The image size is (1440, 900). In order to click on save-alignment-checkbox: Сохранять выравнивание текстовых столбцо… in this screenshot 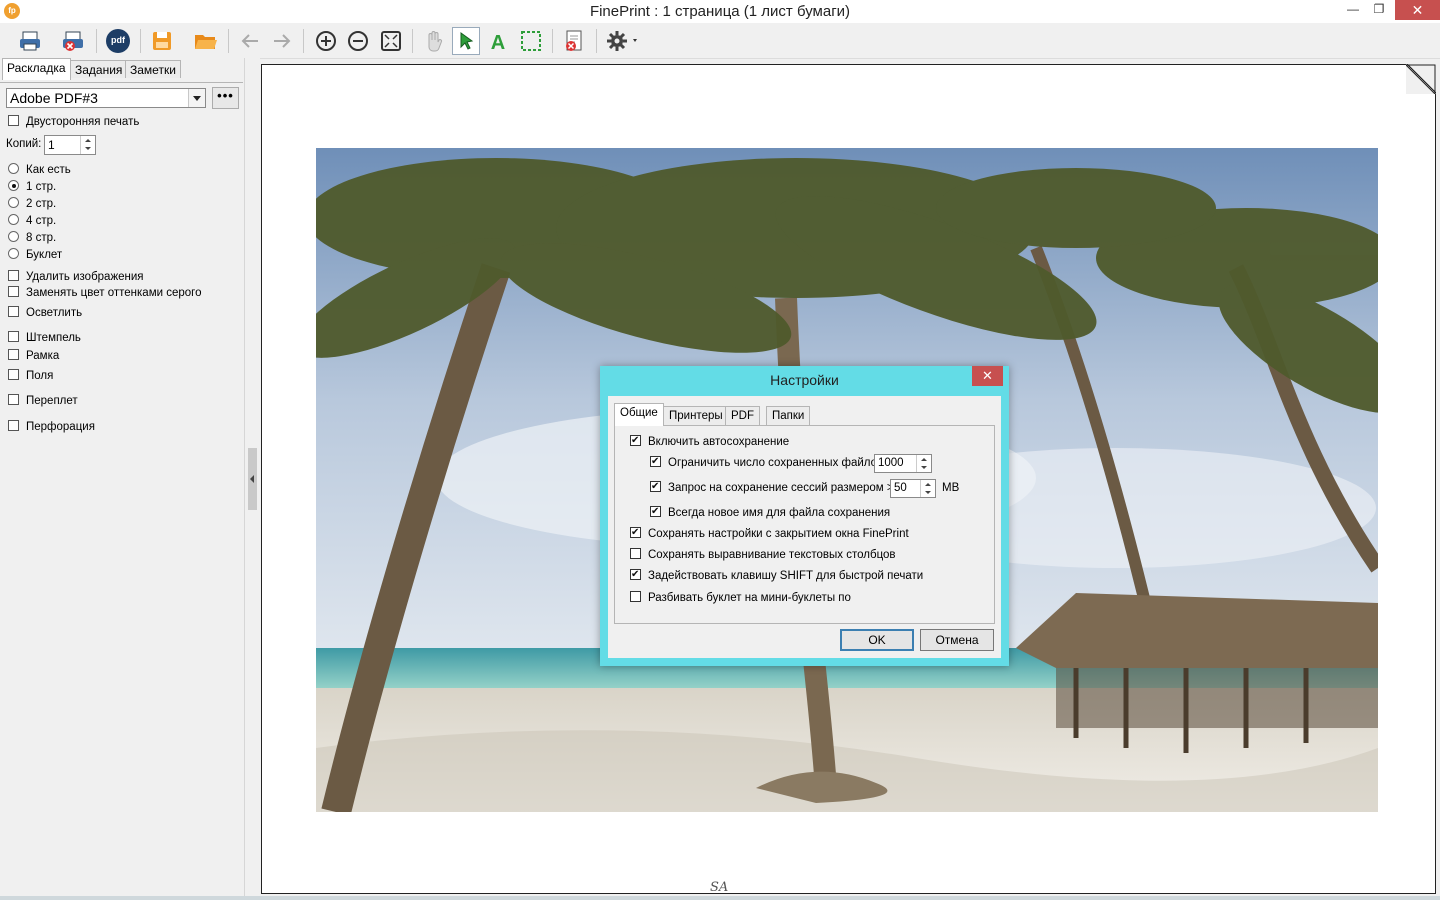, I will do `click(763, 555)`.